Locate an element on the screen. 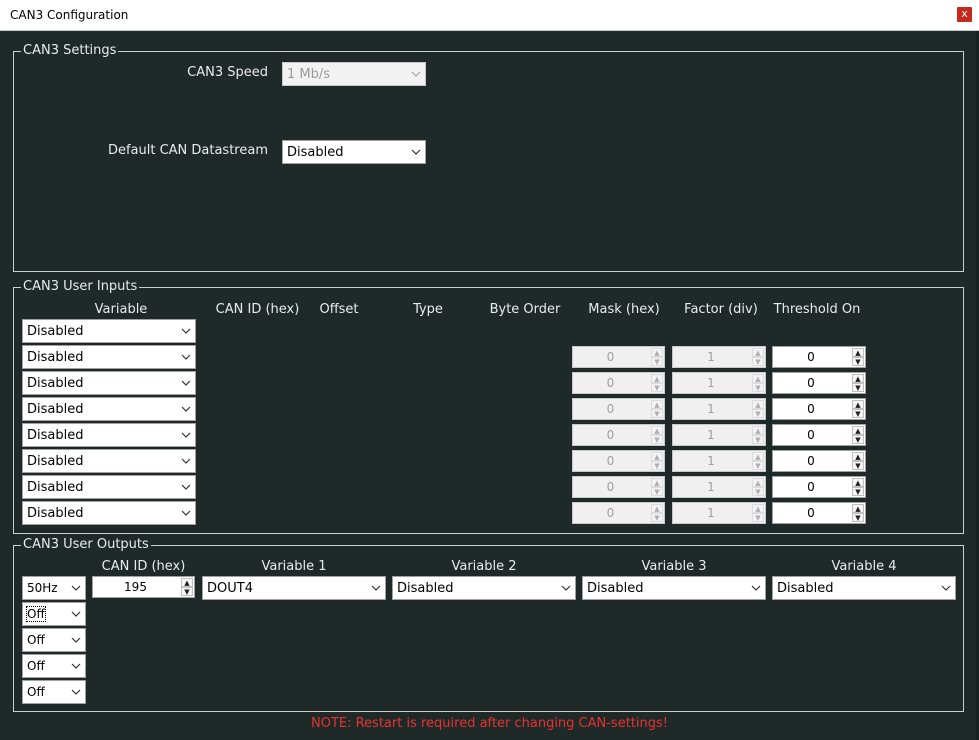 The height and width of the screenshot is (740, 979). output-can-id-spinner: 195 ▲ ▼ is located at coordinates (143, 587).